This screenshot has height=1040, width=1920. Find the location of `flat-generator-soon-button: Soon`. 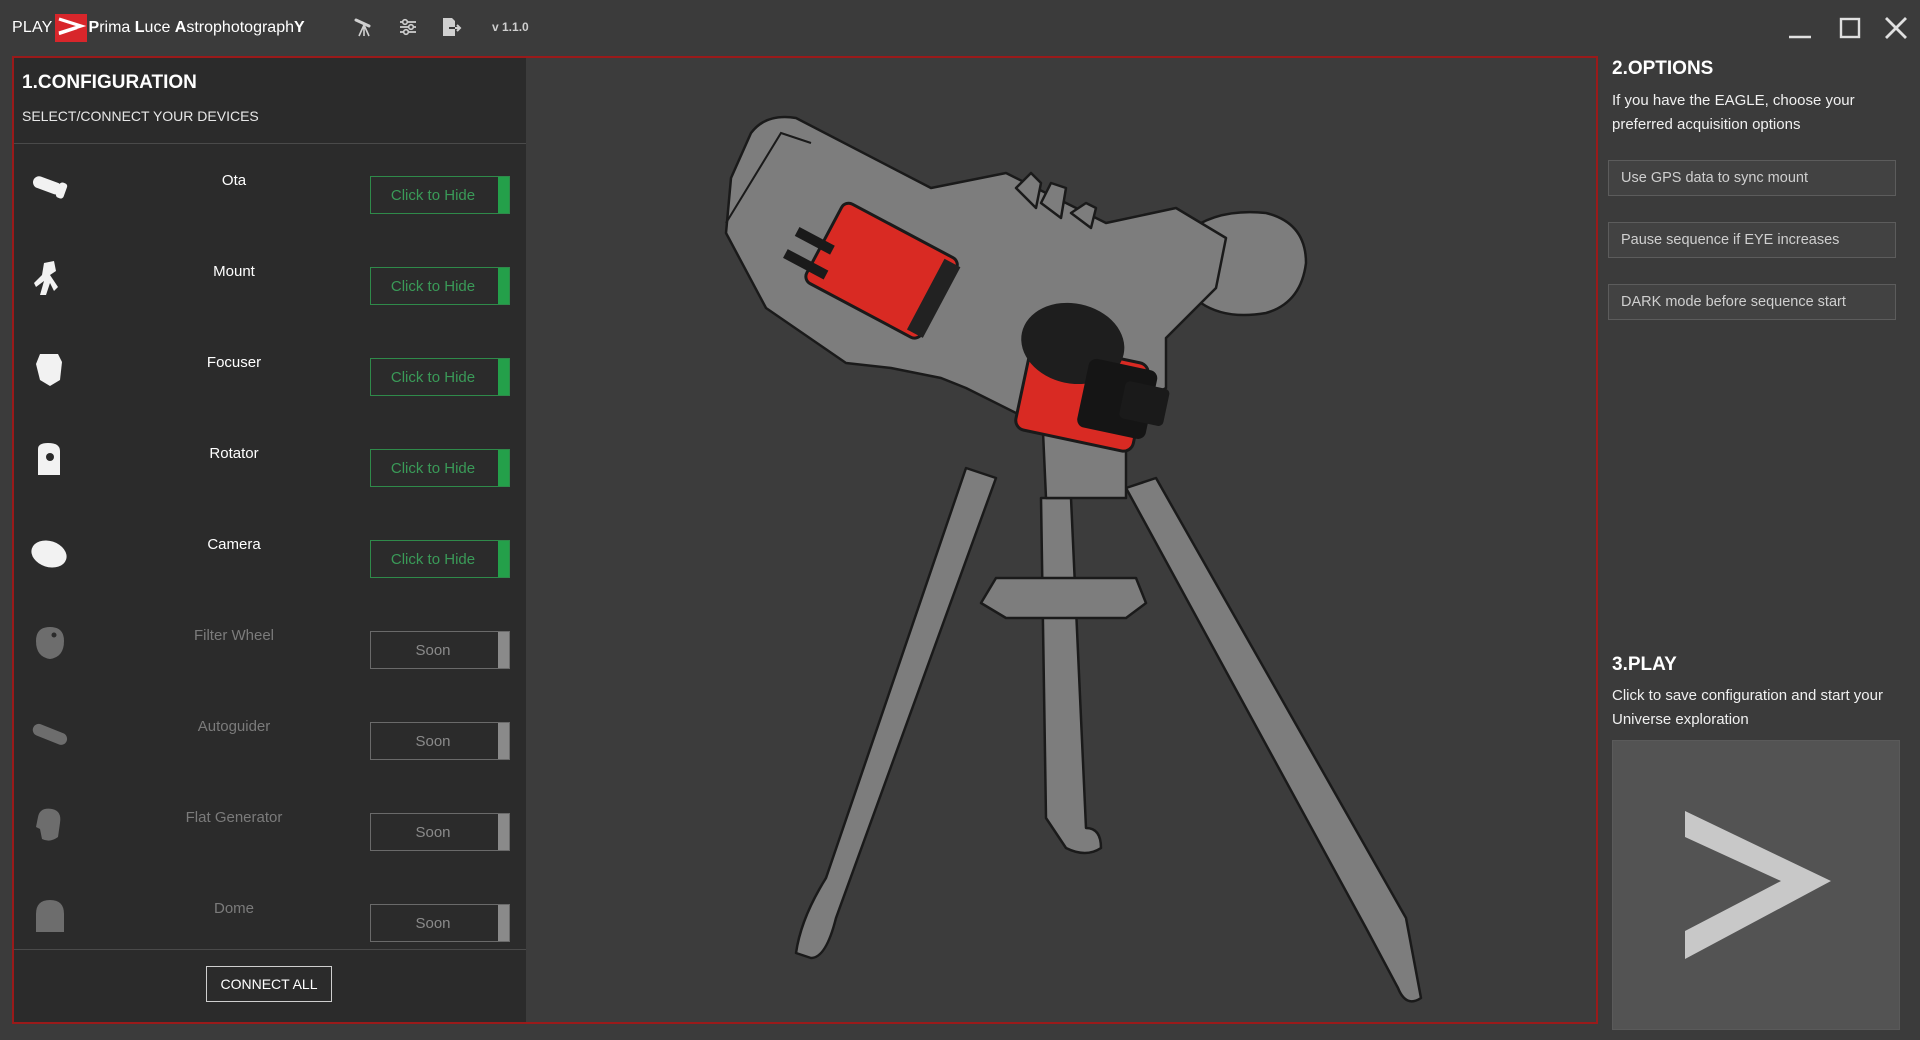

flat-generator-soon-button: Soon is located at coordinates (440, 832).